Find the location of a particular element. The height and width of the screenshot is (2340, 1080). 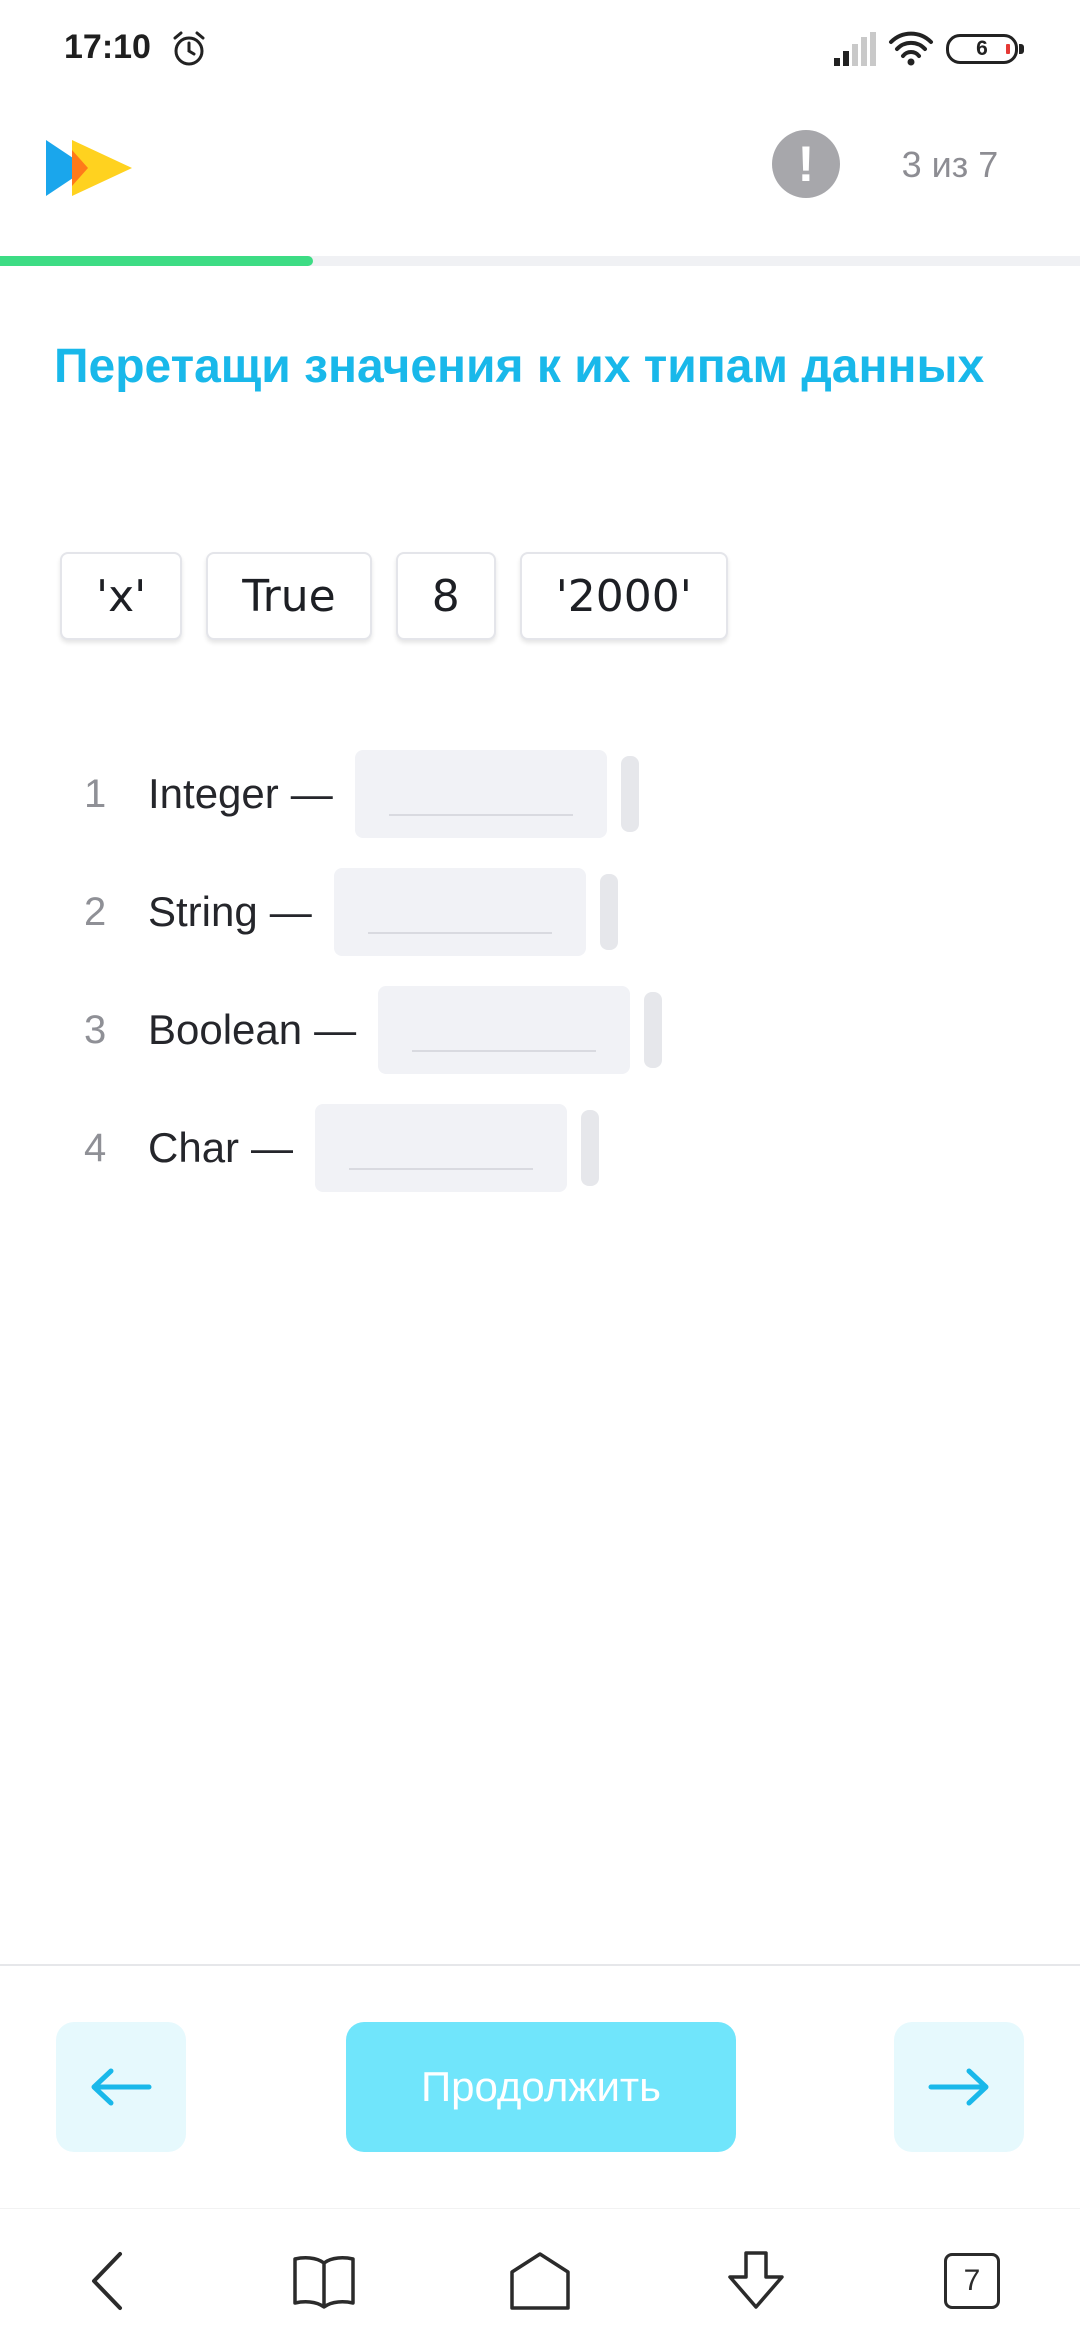

home-icon is located at coordinates (540, 2281).